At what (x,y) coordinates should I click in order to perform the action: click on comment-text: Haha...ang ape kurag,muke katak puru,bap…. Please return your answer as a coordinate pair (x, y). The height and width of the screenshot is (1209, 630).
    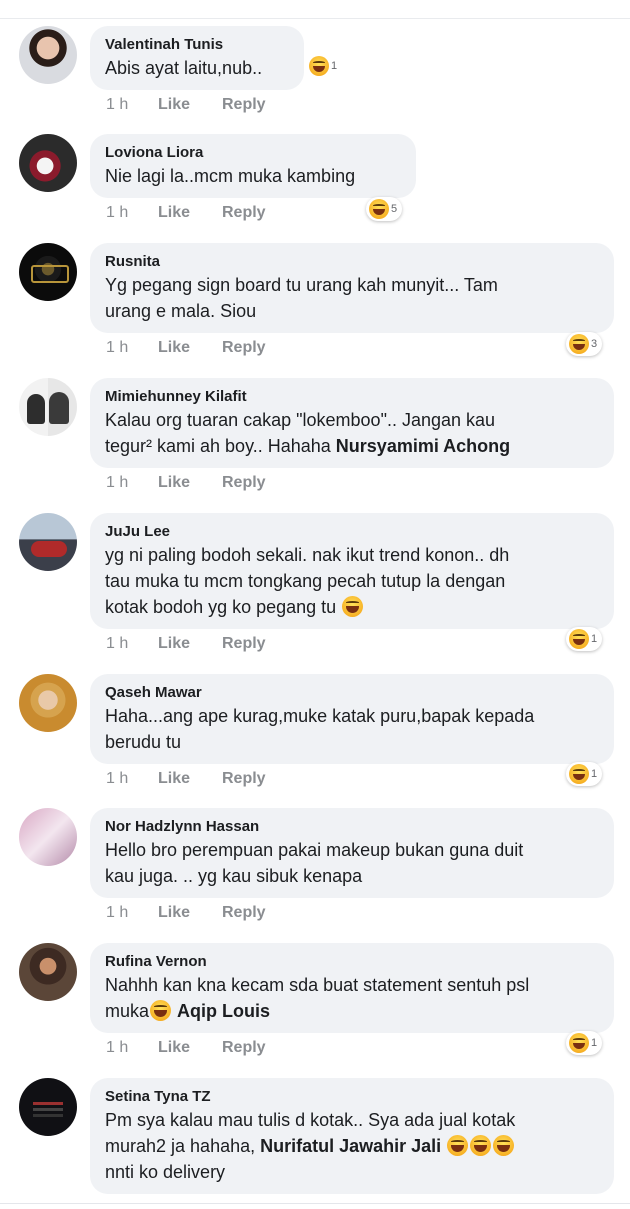
    Looking at the image, I should click on (352, 729).